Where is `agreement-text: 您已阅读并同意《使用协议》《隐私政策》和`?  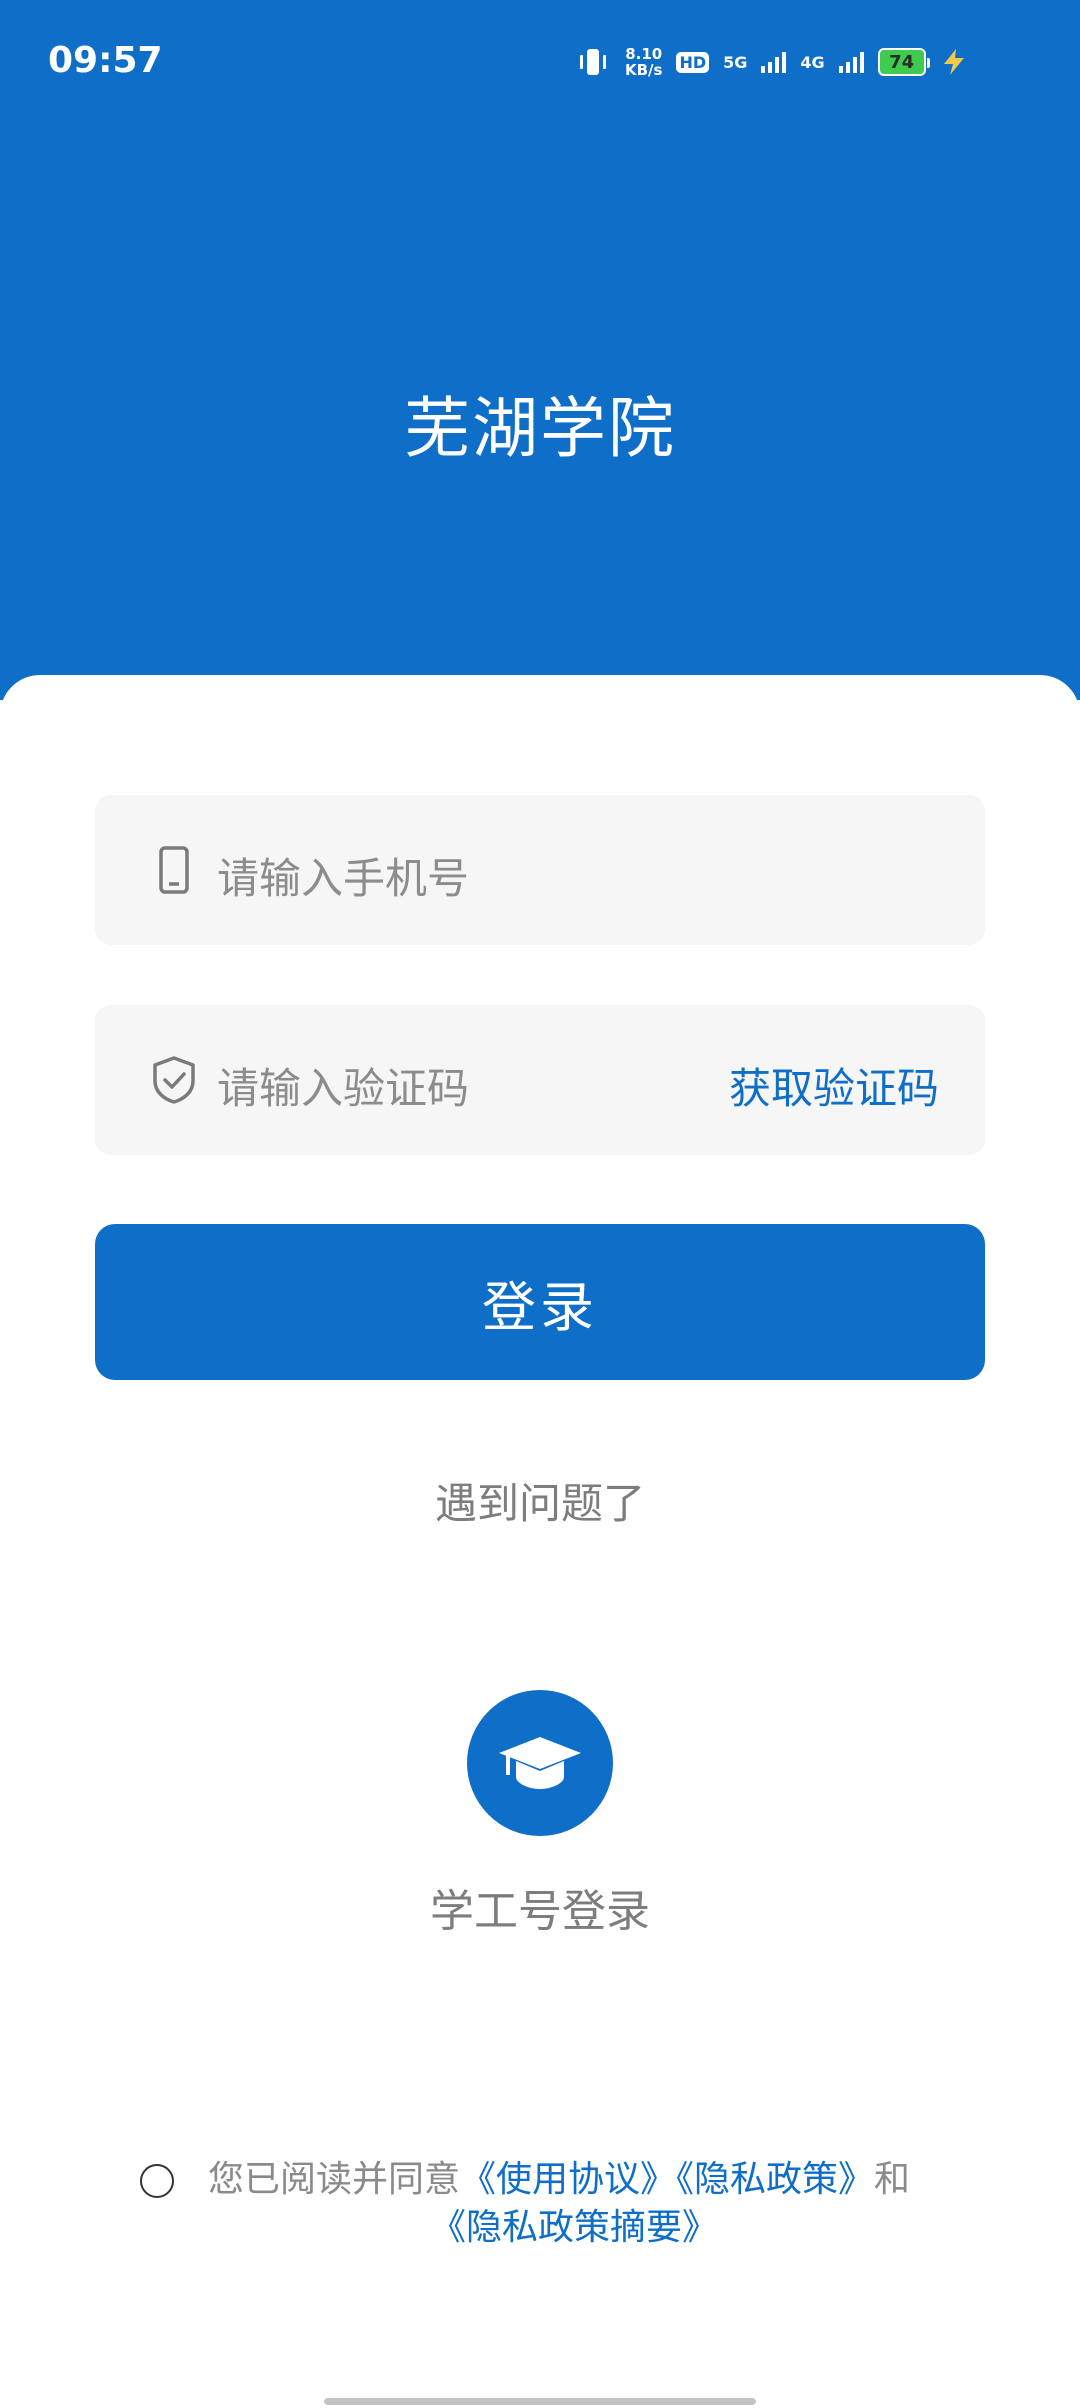
agreement-text: 您已阅读并同意《使用协议》《隐私政策》和 is located at coordinates (598, 2180).